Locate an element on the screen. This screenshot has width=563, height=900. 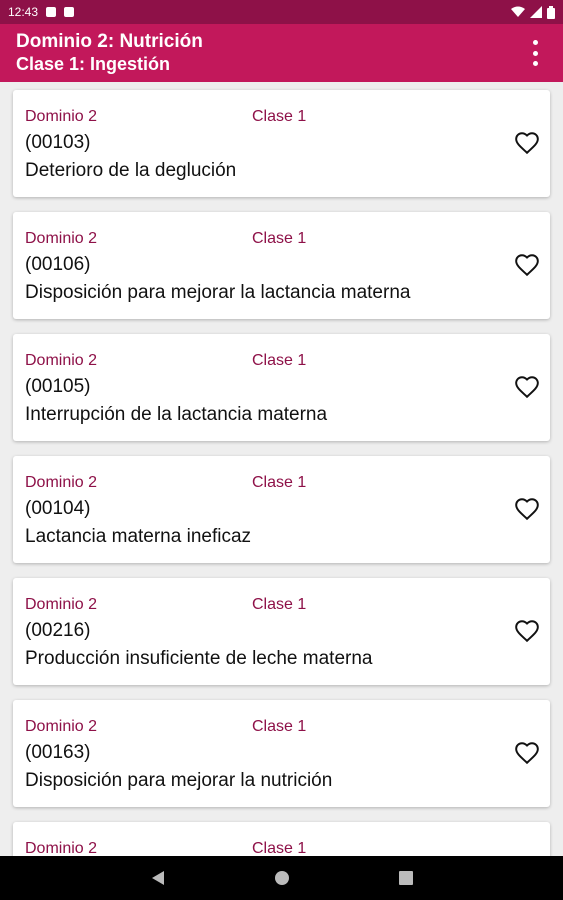
recents-square-icon is located at coordinates (405, 878).